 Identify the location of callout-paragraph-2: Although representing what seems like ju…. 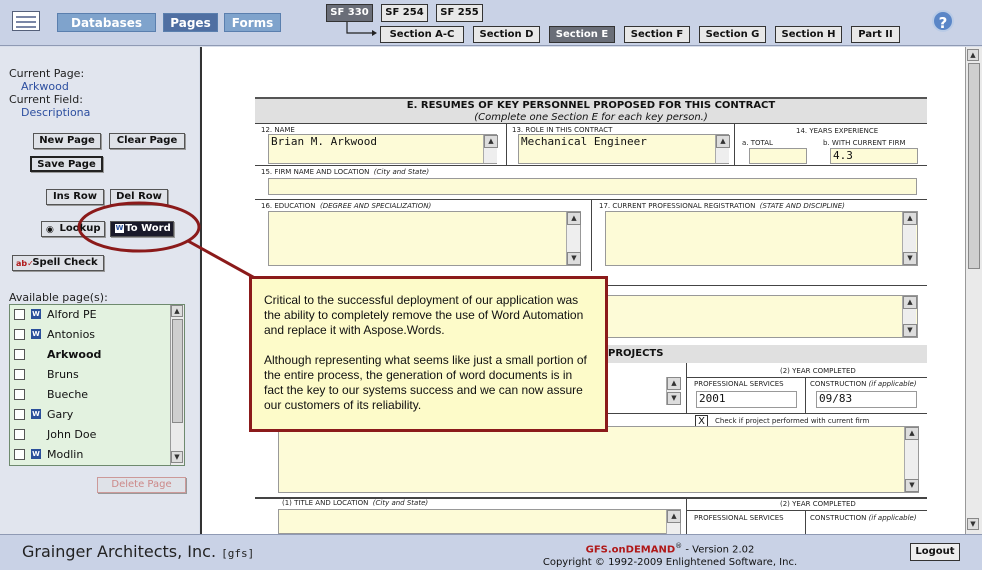
(425, 382).